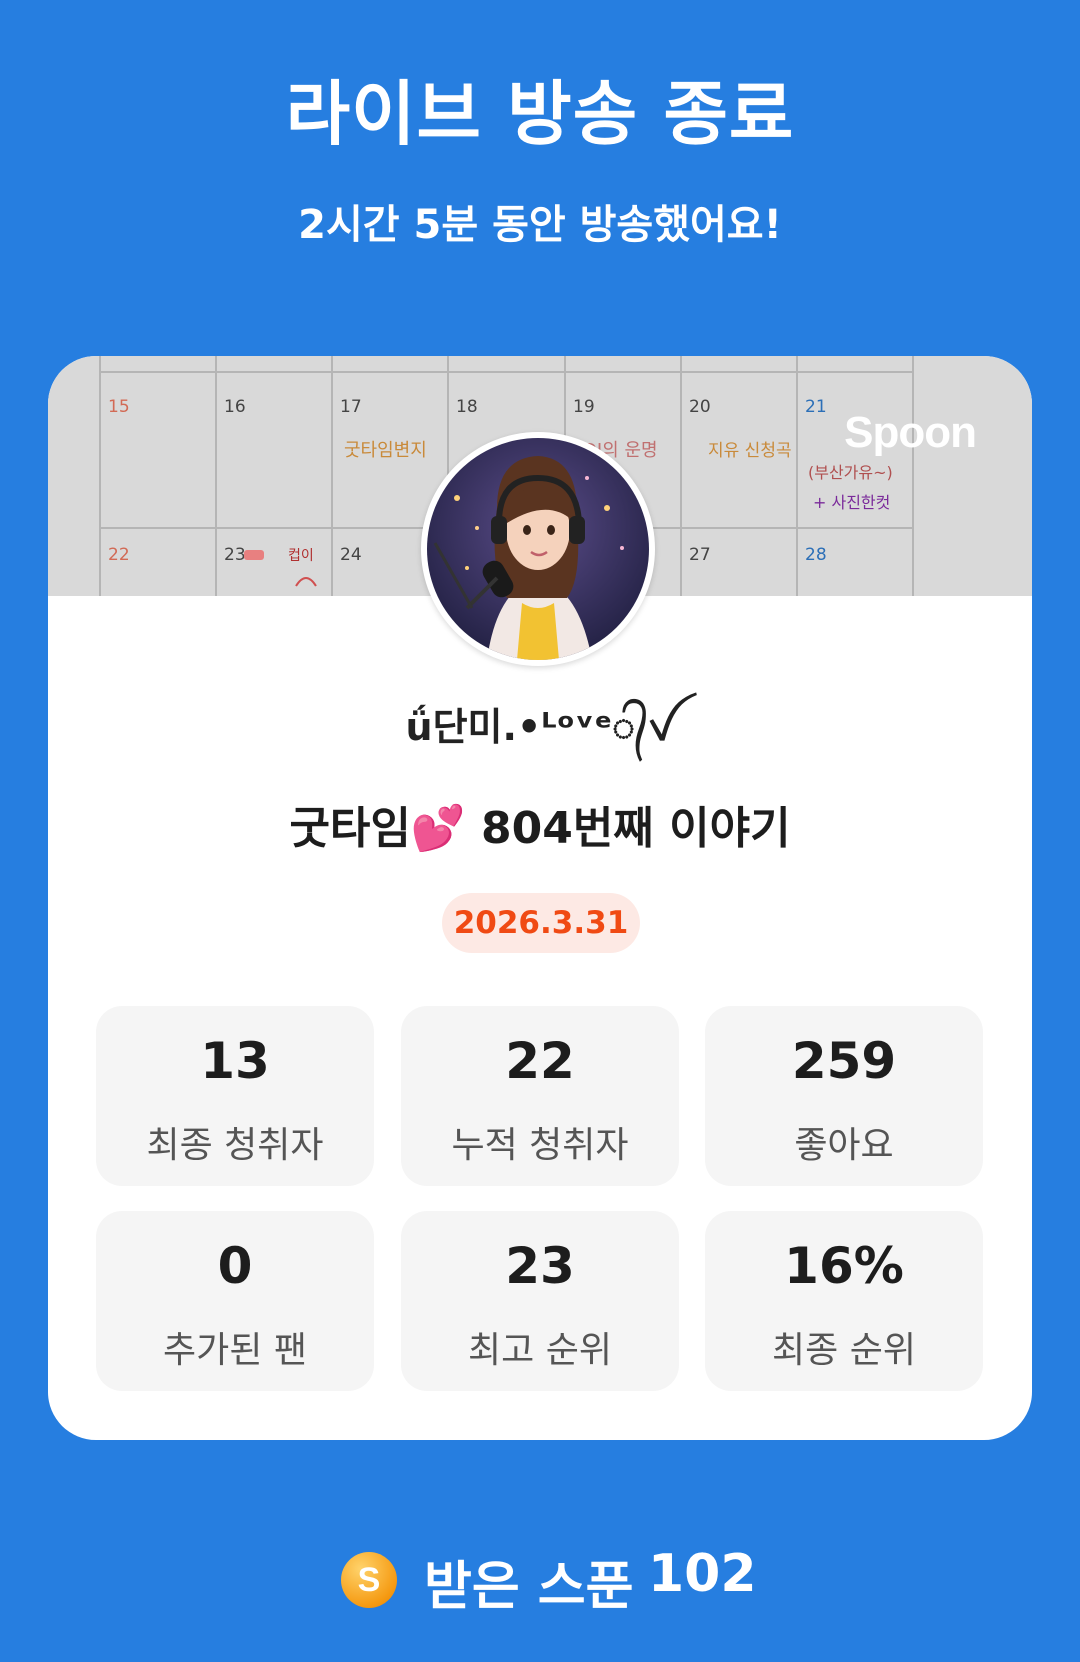 The height and width of the screenshot is (1662, 1080). What do you see at coordinates (540, 225) in the screenshot?
I see `broadcast-duration: 2시간 5분 동안 방송했어요!` at bounding box center [540, 225].